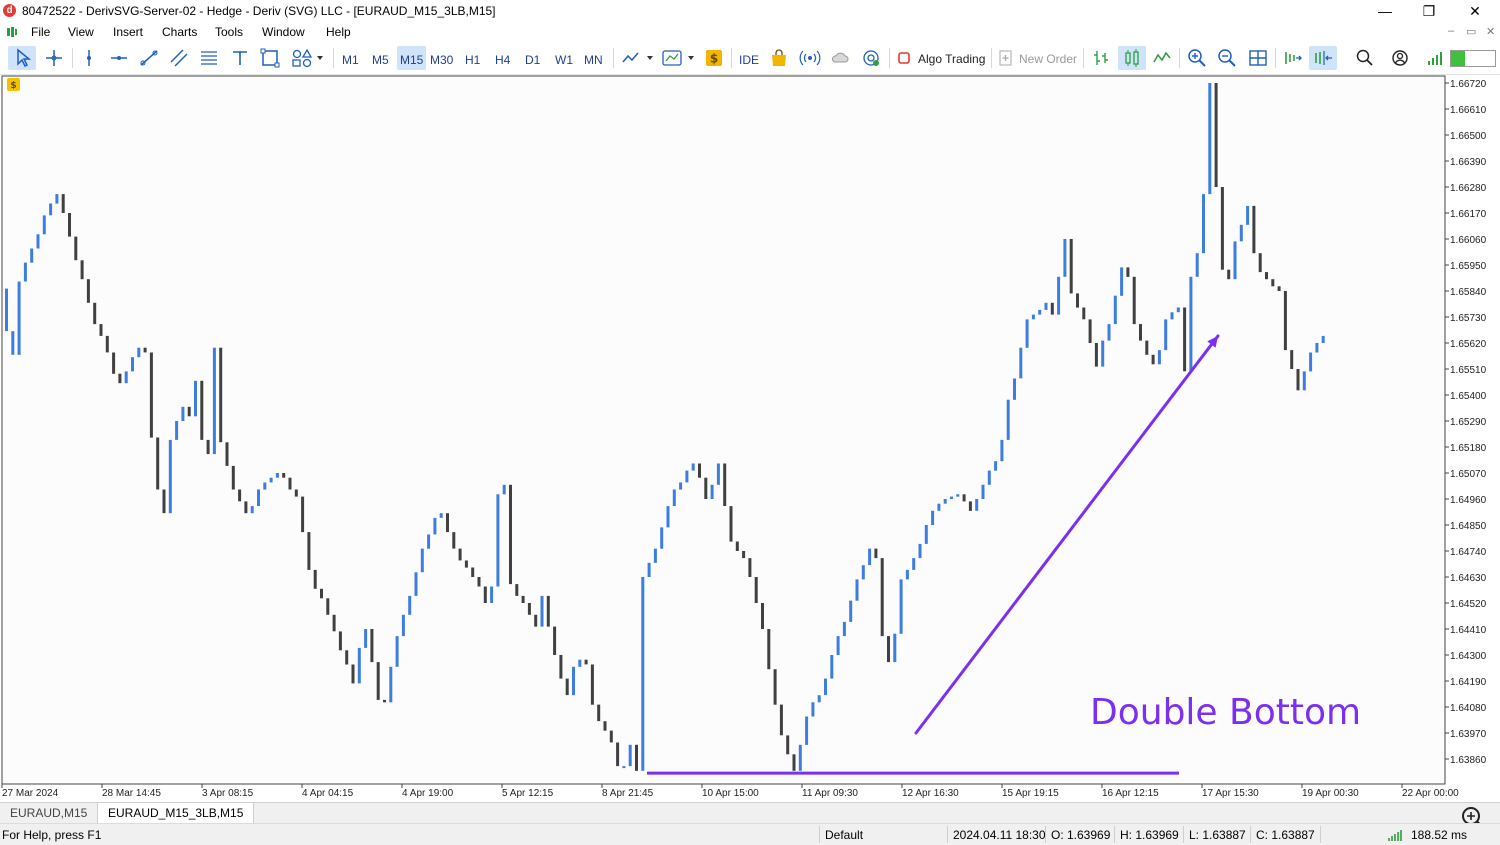  Describe the element at coordinates (128, 32) in the screenshot. I see `menu-insert: Insert` at that location.